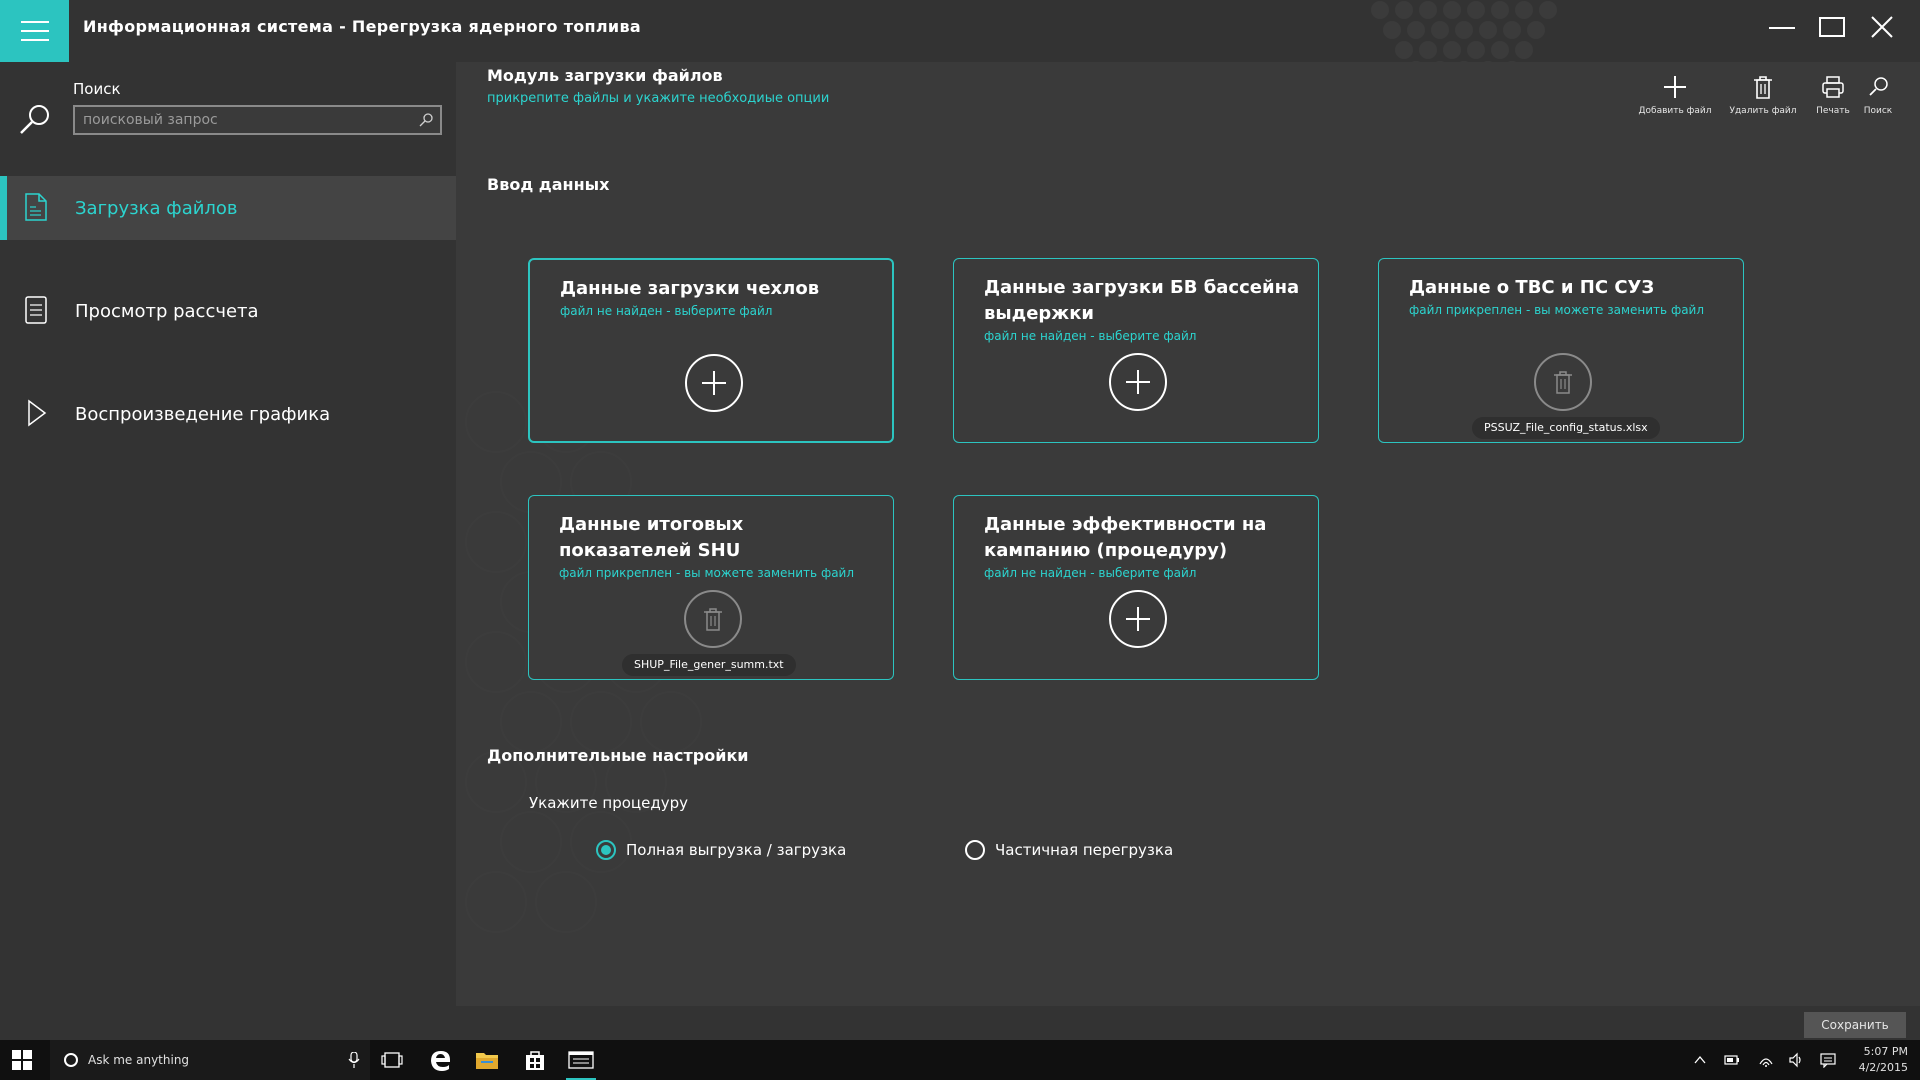 This screenshot has width=1920, height=1080. What do you see at coordinates (36, 207) in the screenshot?
I see `document-icon` at bounding box center [36, 207].